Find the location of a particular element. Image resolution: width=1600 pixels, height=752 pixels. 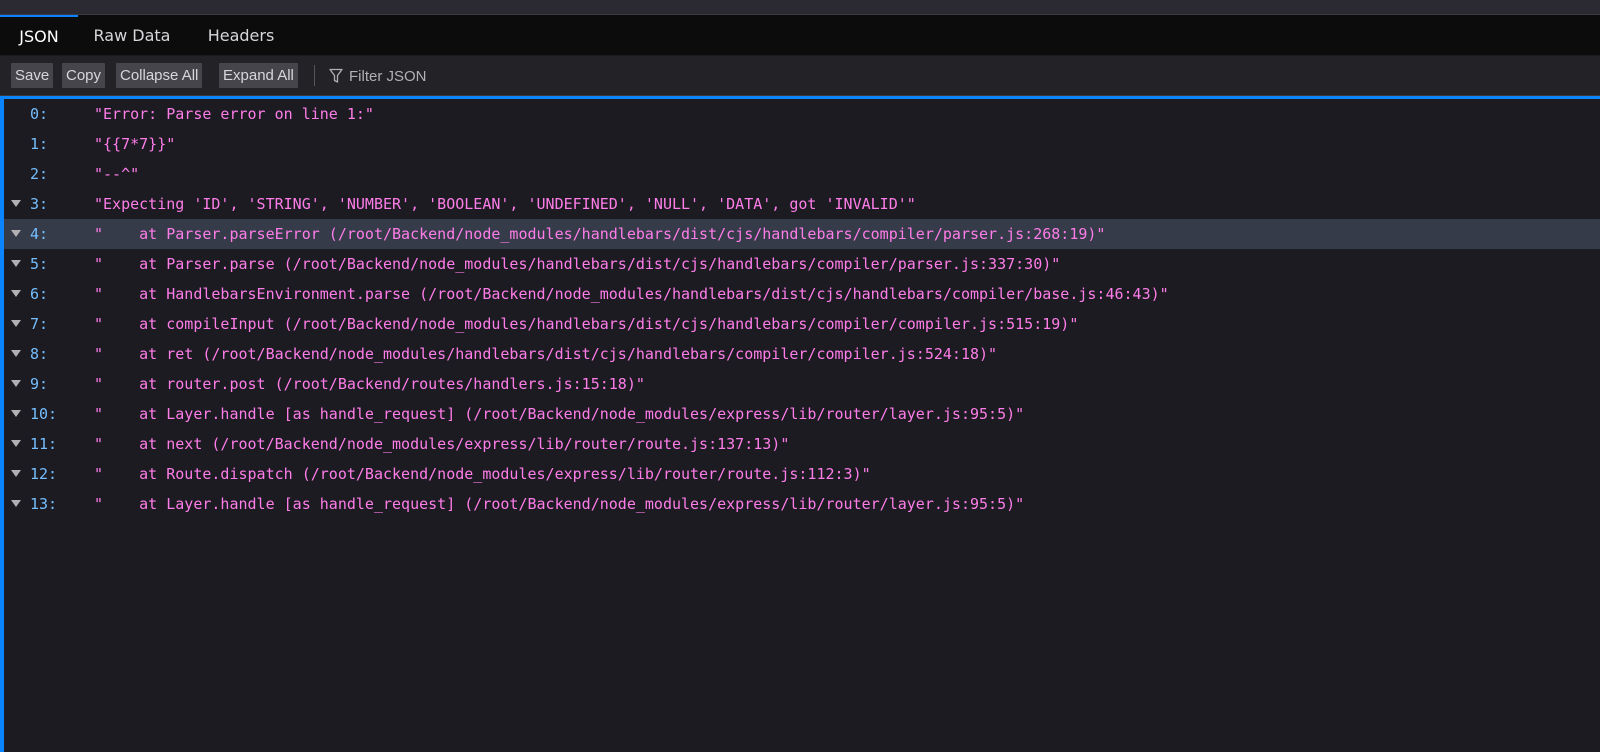

filter-json-input is located at coordinates (499, 76).